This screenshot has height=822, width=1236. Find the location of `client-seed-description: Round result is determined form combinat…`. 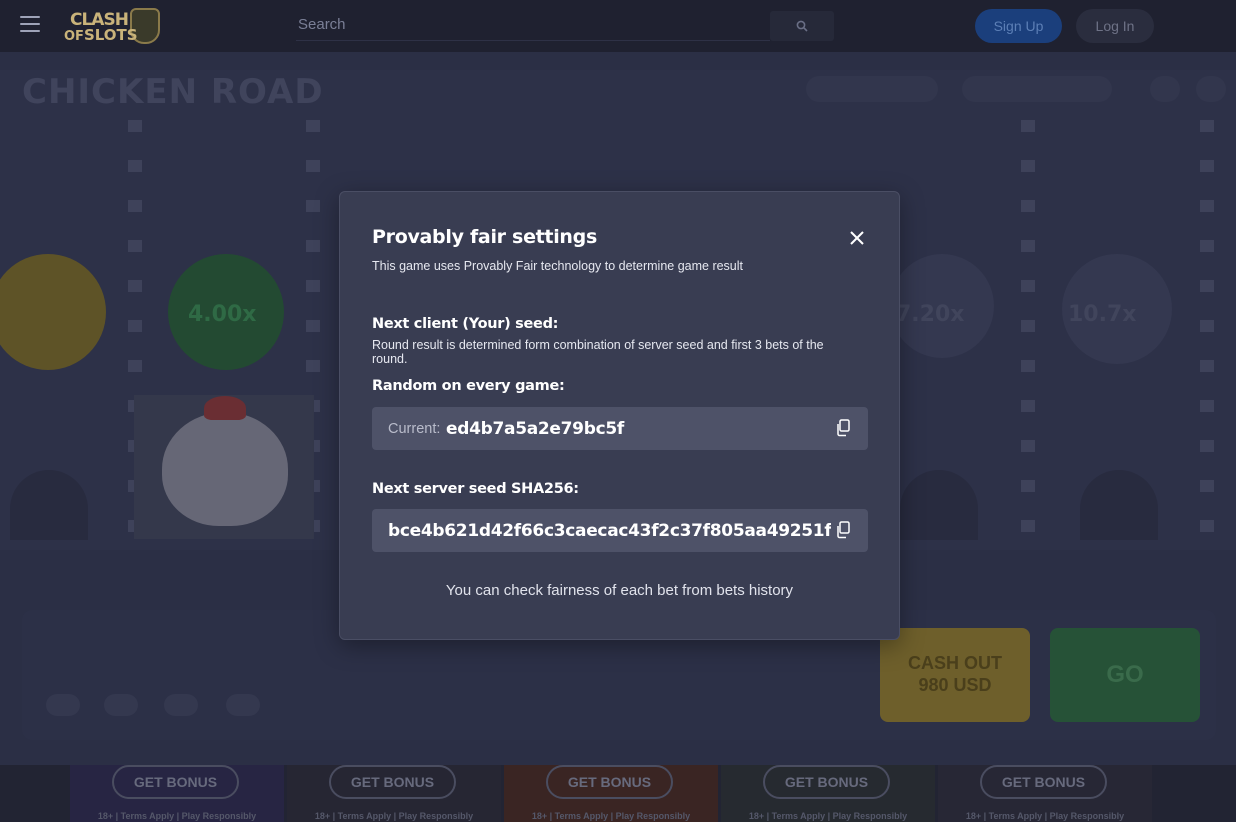

client-seed-description: Round result is determined form combinat… is located at coordinates (598, 352).